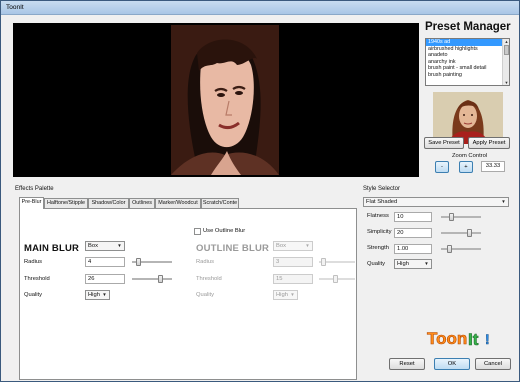 The image size is (520, 382). I want to click on preset-manager-title: Preset Manager, so click(468, 27).